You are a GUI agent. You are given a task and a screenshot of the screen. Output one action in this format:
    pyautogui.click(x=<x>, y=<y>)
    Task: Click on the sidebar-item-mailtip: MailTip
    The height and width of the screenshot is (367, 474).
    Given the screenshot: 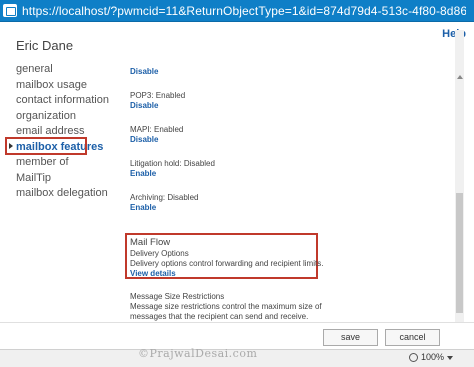 What is the action you would take?
    pyautogui.click(x=66, y=179)
    